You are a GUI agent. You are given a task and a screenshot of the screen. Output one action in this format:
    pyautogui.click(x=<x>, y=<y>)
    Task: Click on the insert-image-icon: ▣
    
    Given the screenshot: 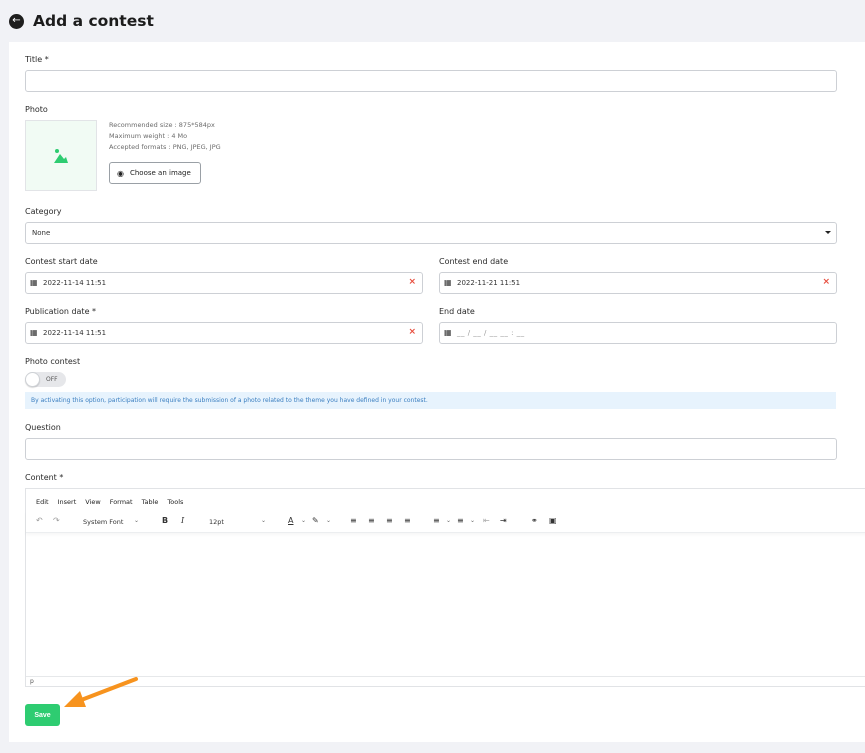 What is the action you would take?
    pyautogui.click(x=553, y=520)
    